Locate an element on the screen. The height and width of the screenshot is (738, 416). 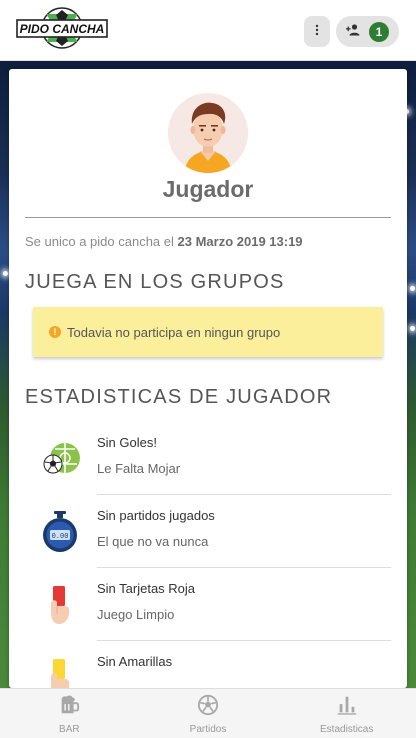
nav-label-partidos: Partidos is located at coordinates (208, 729).